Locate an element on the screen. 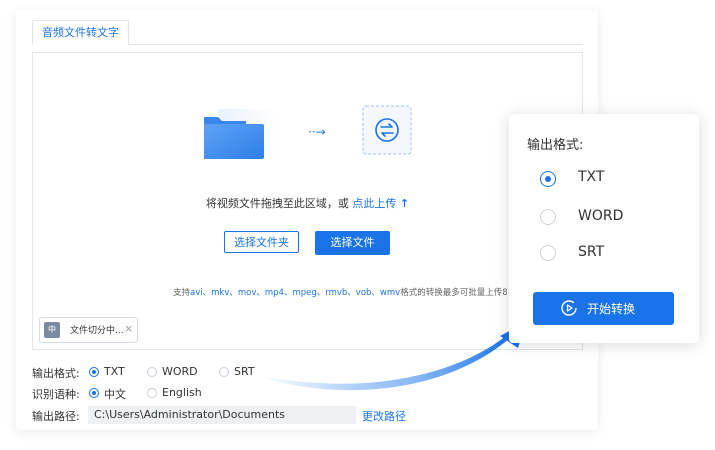  popup-radio-srt is located at coordinates (548, 253).